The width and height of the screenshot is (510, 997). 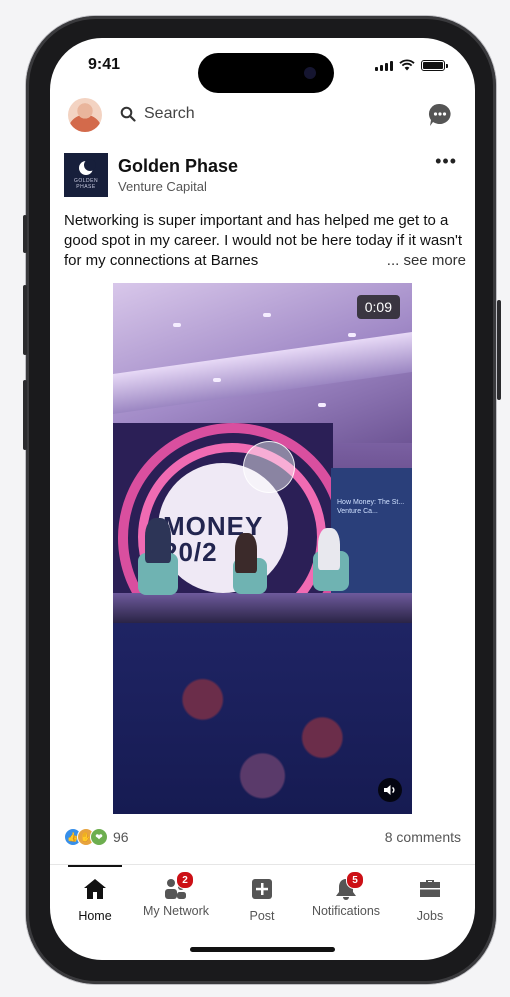 What do you see at coordinates (95, 866) in the screenshot?
I see `active-tab-indicator` at bounding box center [95, 866].